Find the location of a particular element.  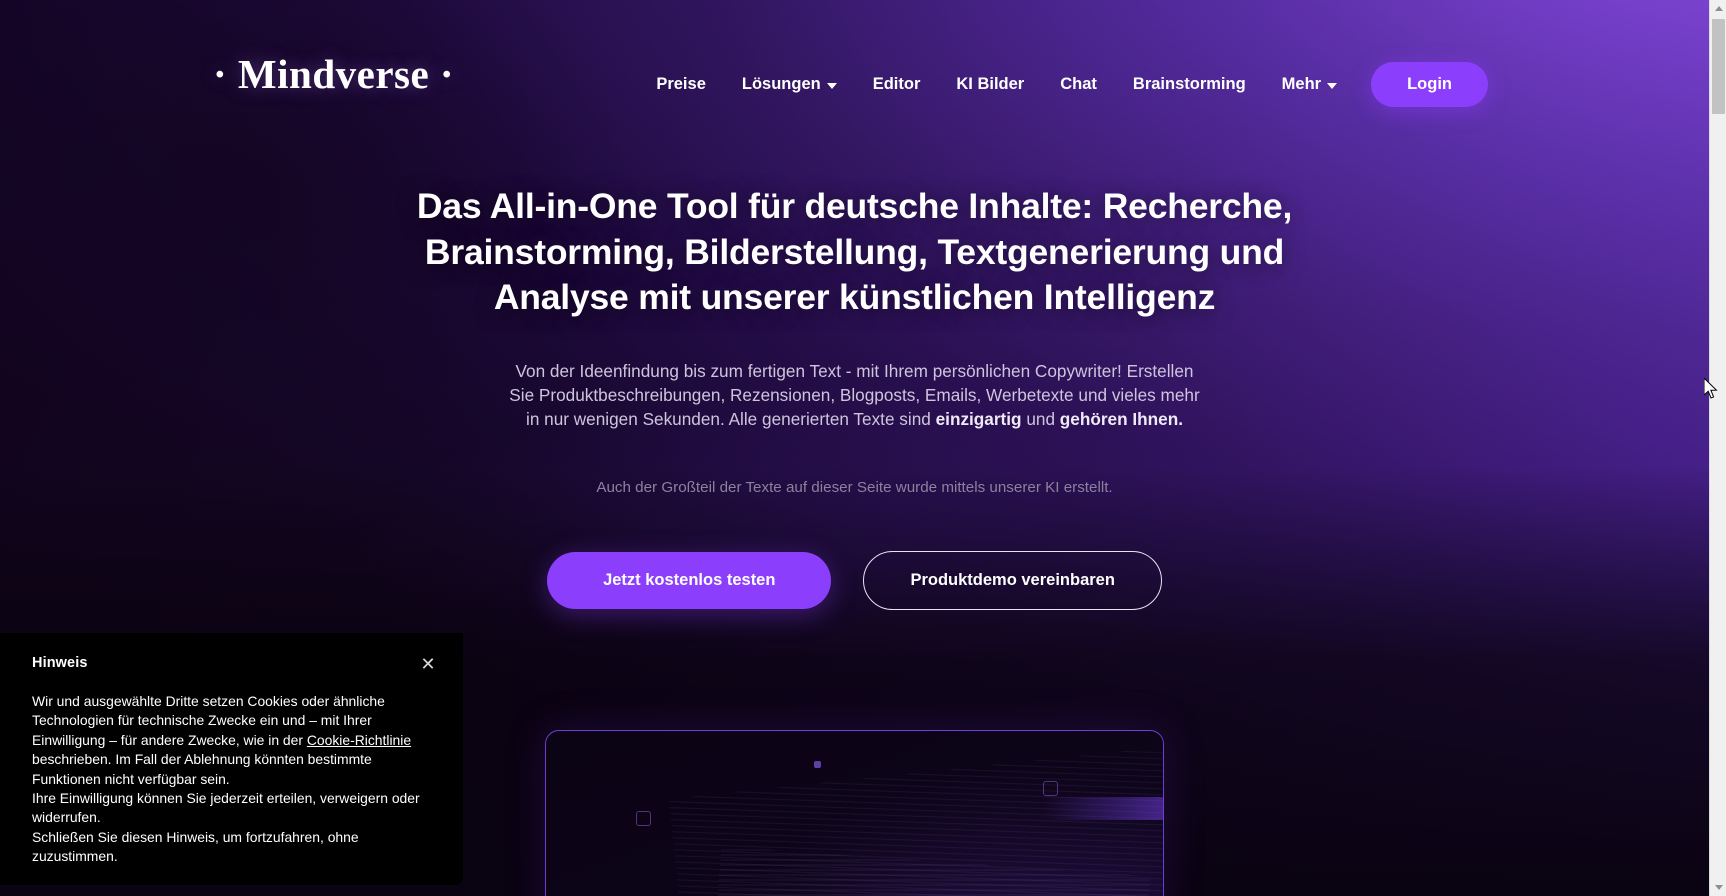

nav-item-editor: Editor is located at coordinates (897, 84).